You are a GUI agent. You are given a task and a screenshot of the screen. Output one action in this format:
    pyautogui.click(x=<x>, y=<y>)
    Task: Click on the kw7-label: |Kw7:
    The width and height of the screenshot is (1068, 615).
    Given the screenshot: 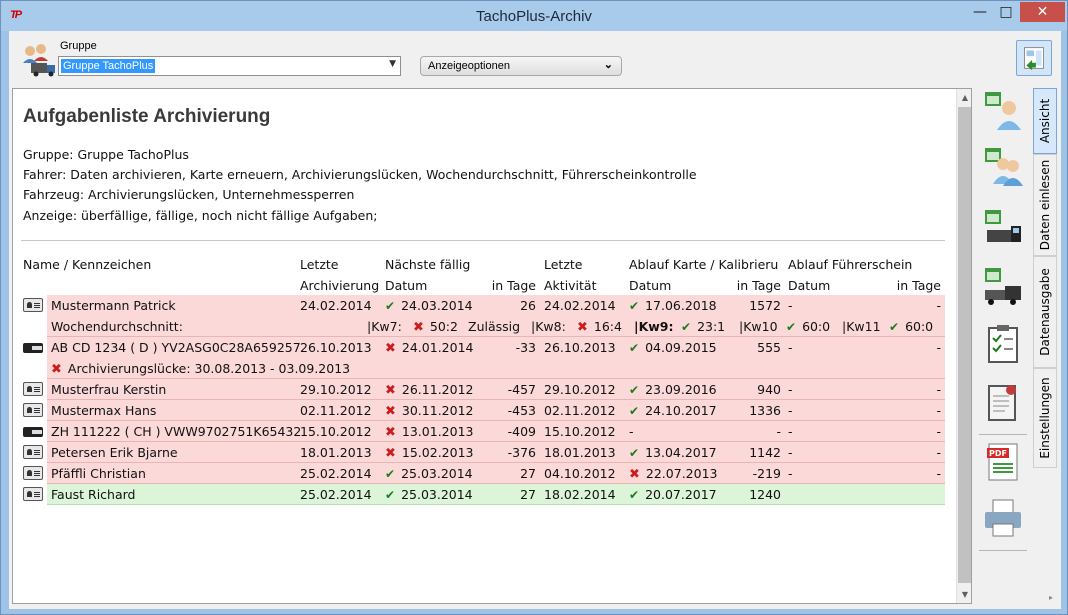 What is the action you would take?
    pyautogui.click(x=384, y=326)
    